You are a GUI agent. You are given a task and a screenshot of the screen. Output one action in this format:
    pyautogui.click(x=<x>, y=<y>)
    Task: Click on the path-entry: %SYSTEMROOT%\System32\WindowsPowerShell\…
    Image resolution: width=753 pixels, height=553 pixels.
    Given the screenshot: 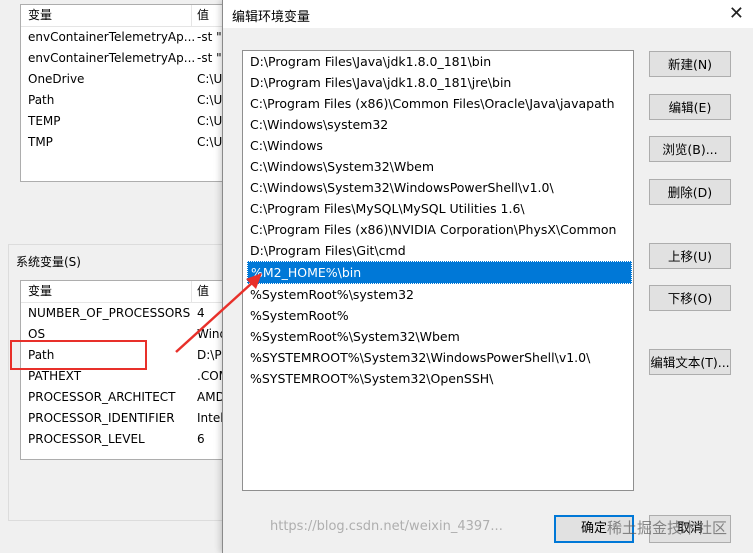 What is the action you would take?
    pyautogui.click(x=438, y=357)
    